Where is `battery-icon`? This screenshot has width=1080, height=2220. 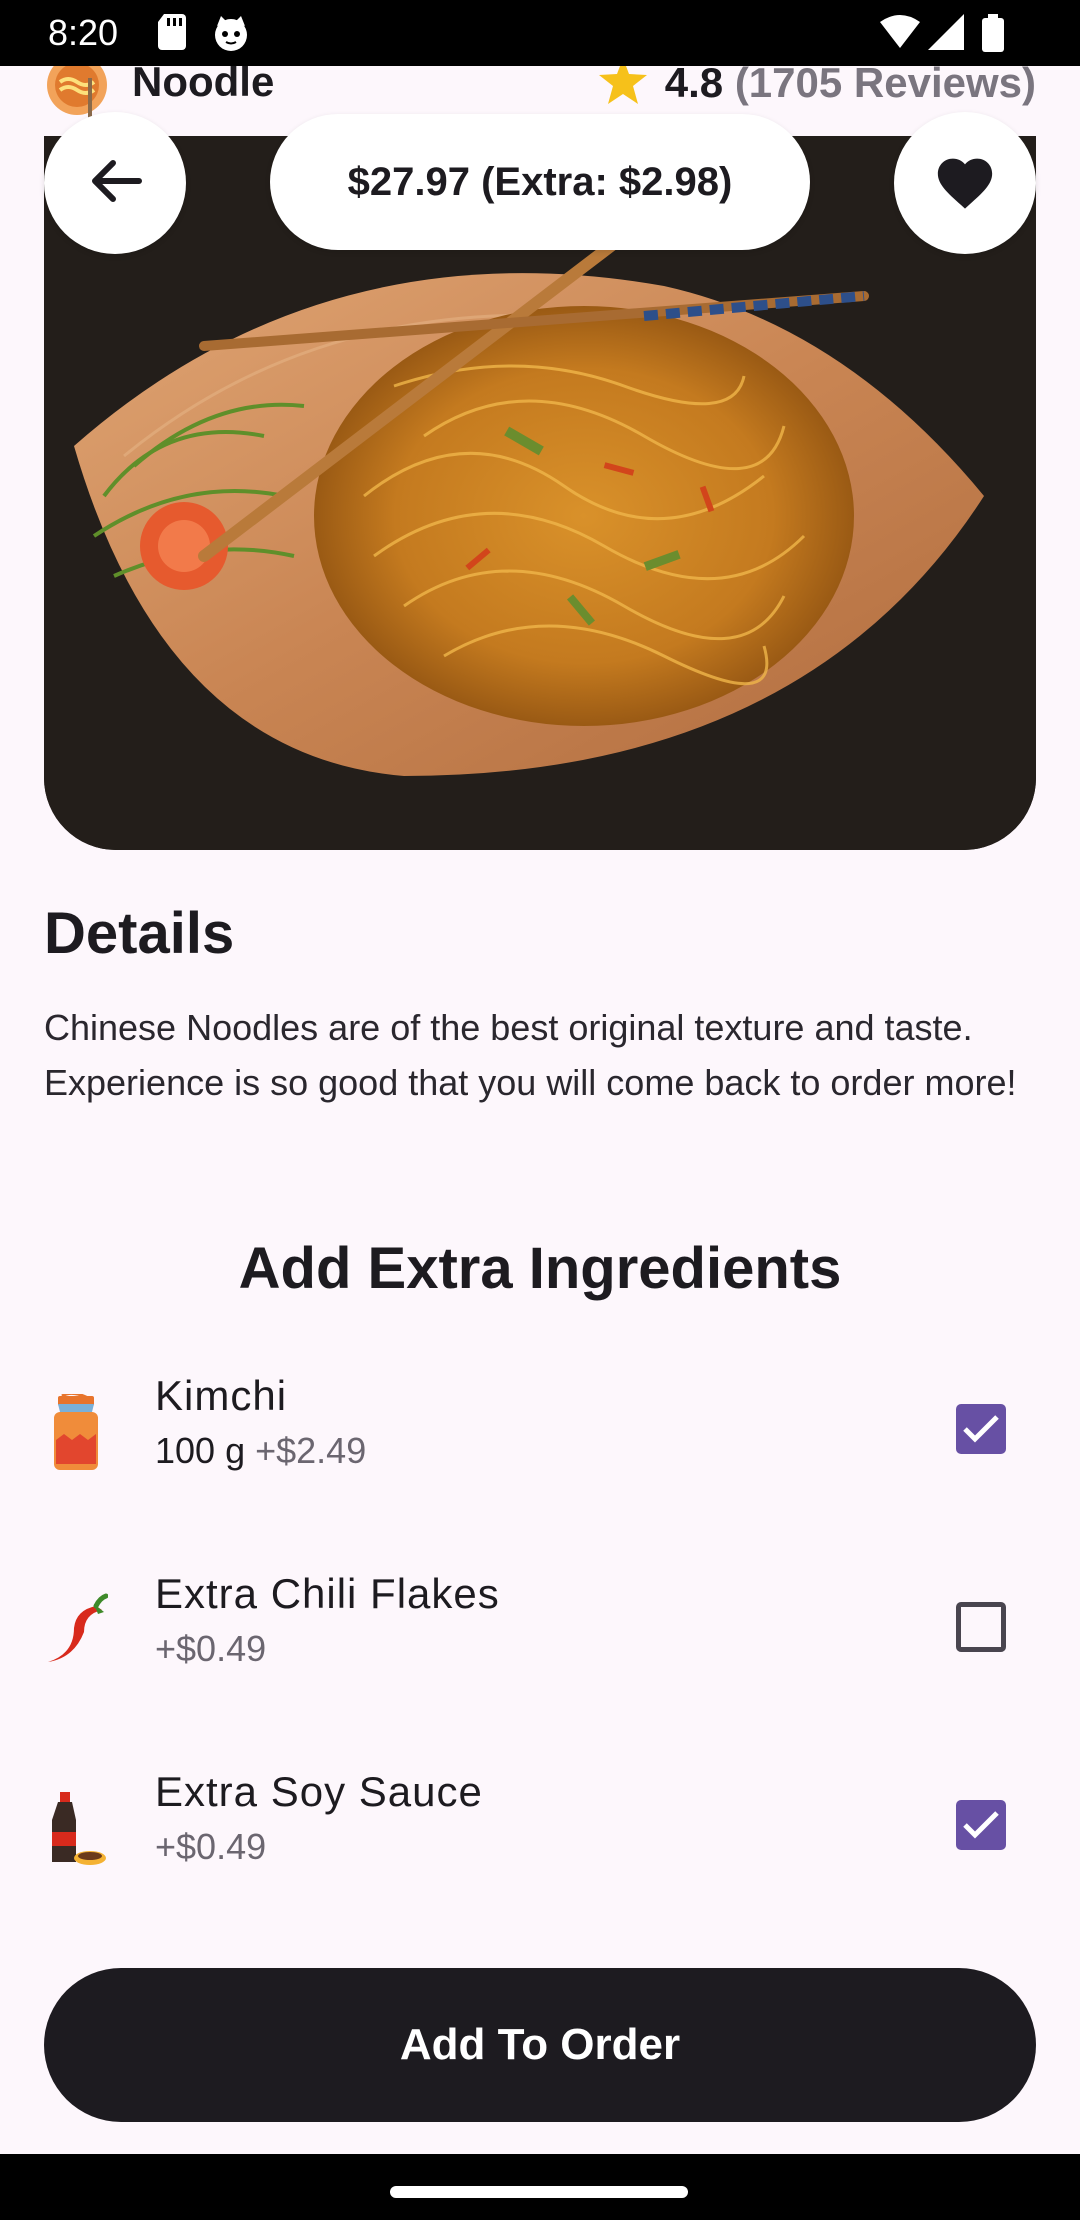
battery-icon is located at coordinates (993, 35).